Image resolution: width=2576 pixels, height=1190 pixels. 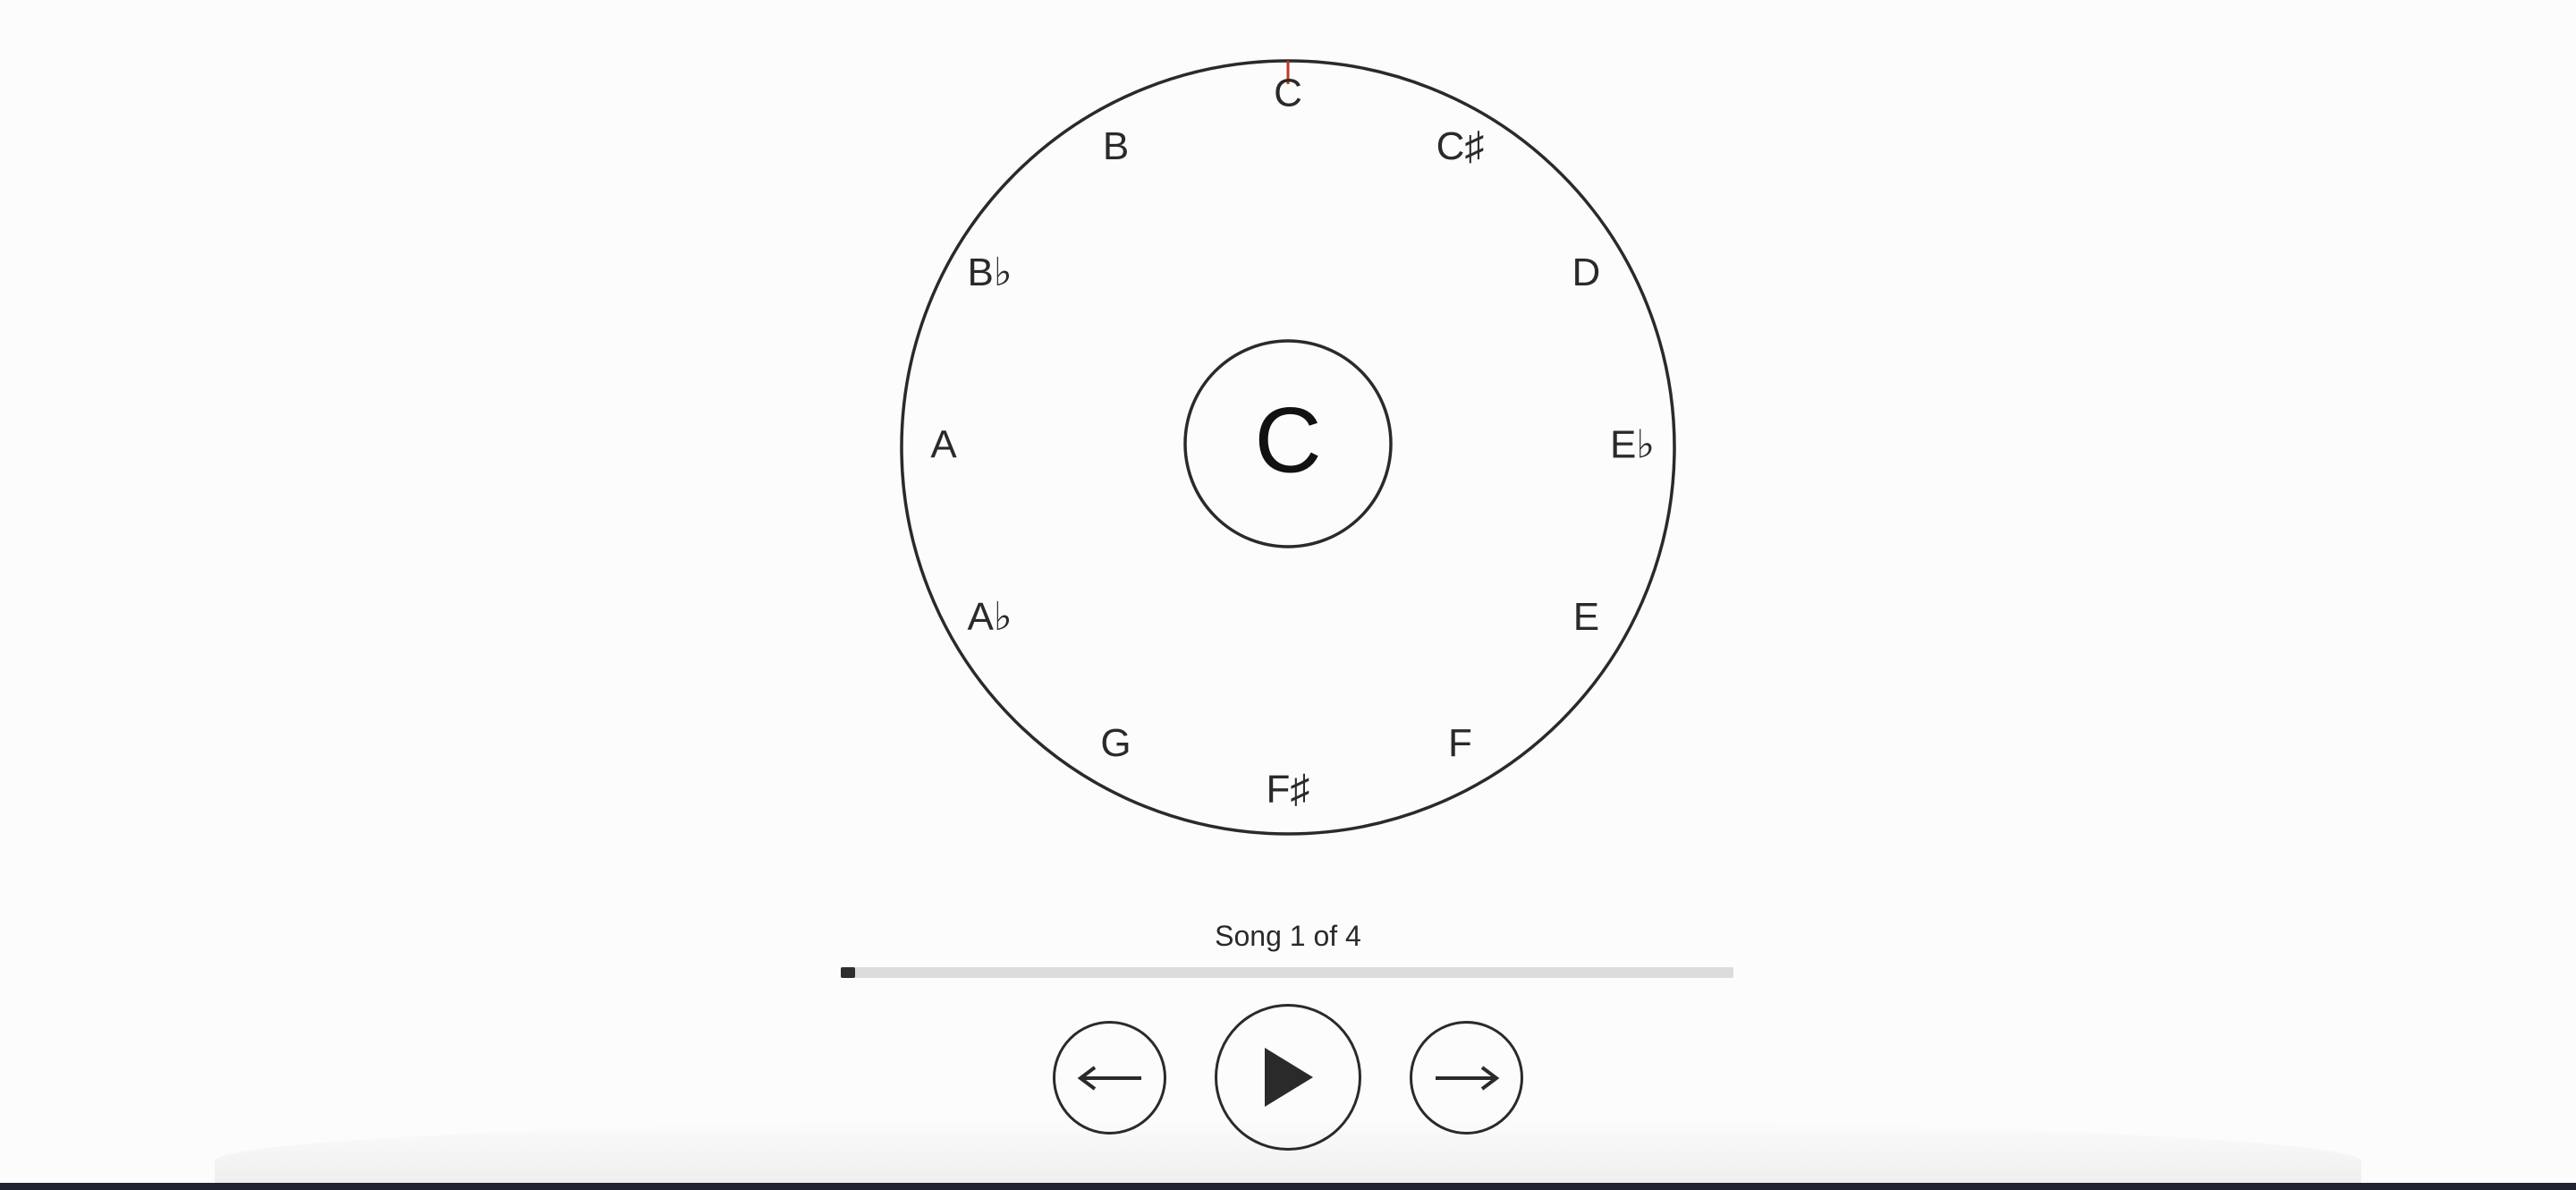 I want to click on note-label-a: A, so click(x=943, y=445).